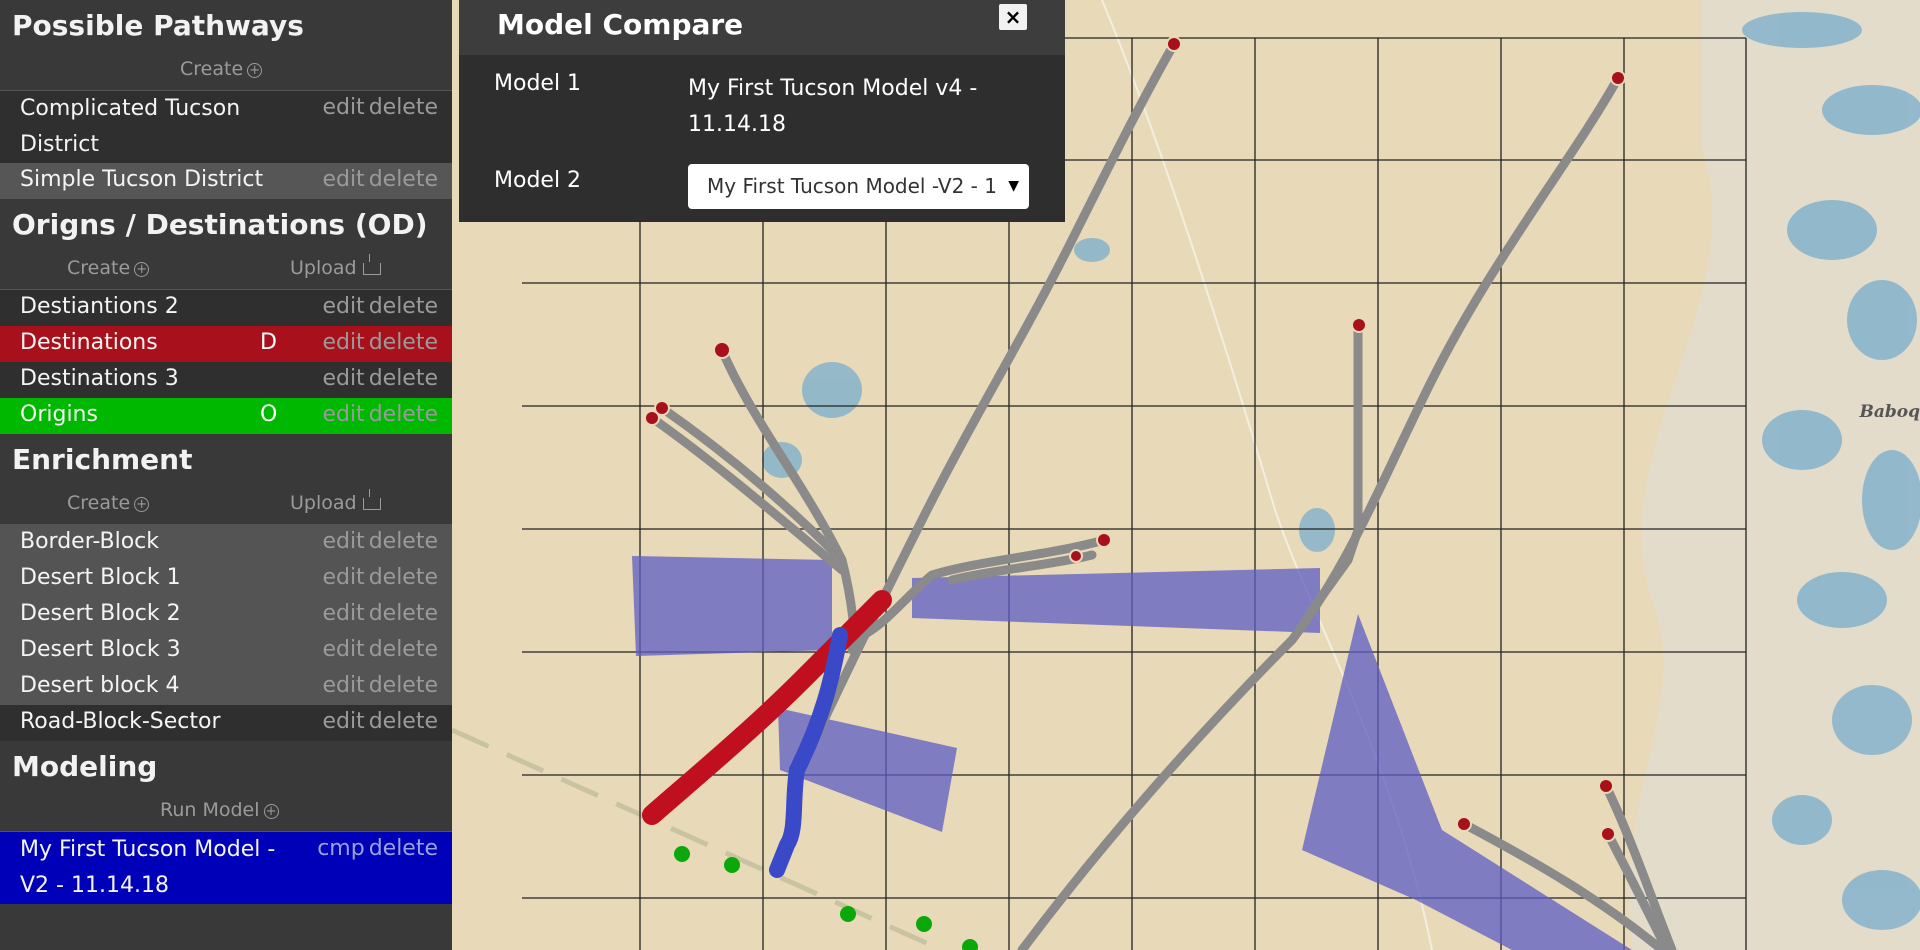  What do you see at coordinates (1889, 412) in the screenshot?
I see `map-place-label: Baboq` at bounding box center [1889, 412].